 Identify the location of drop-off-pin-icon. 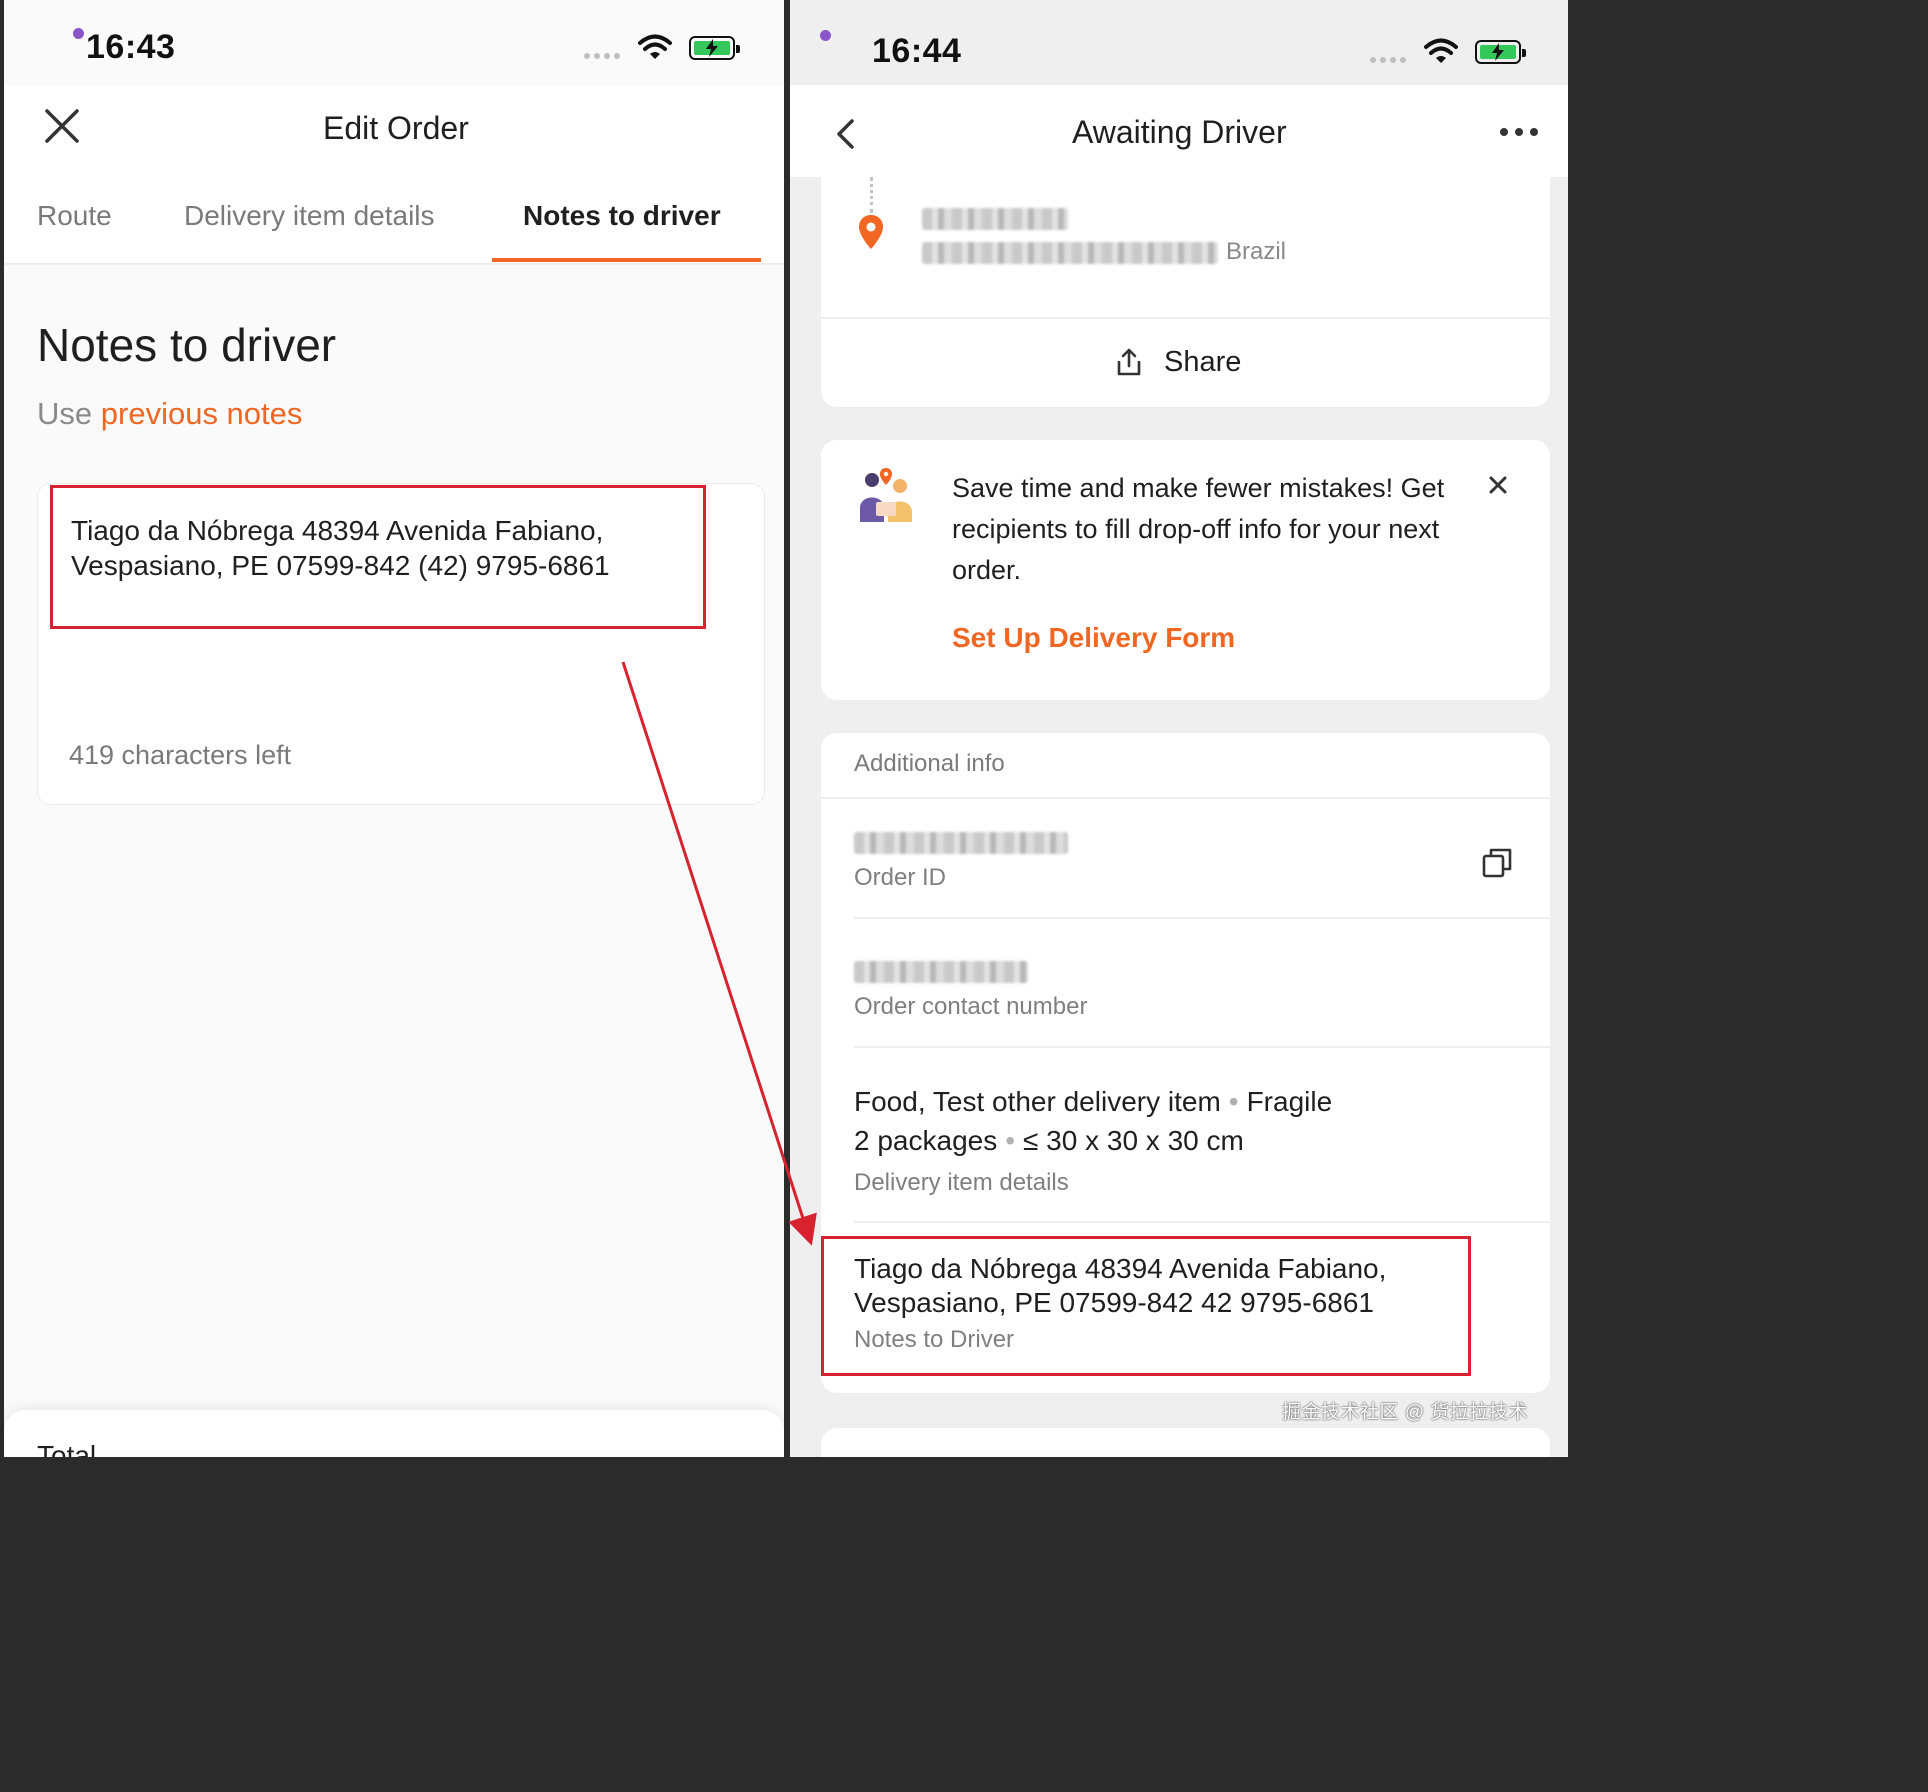
(871, 232).